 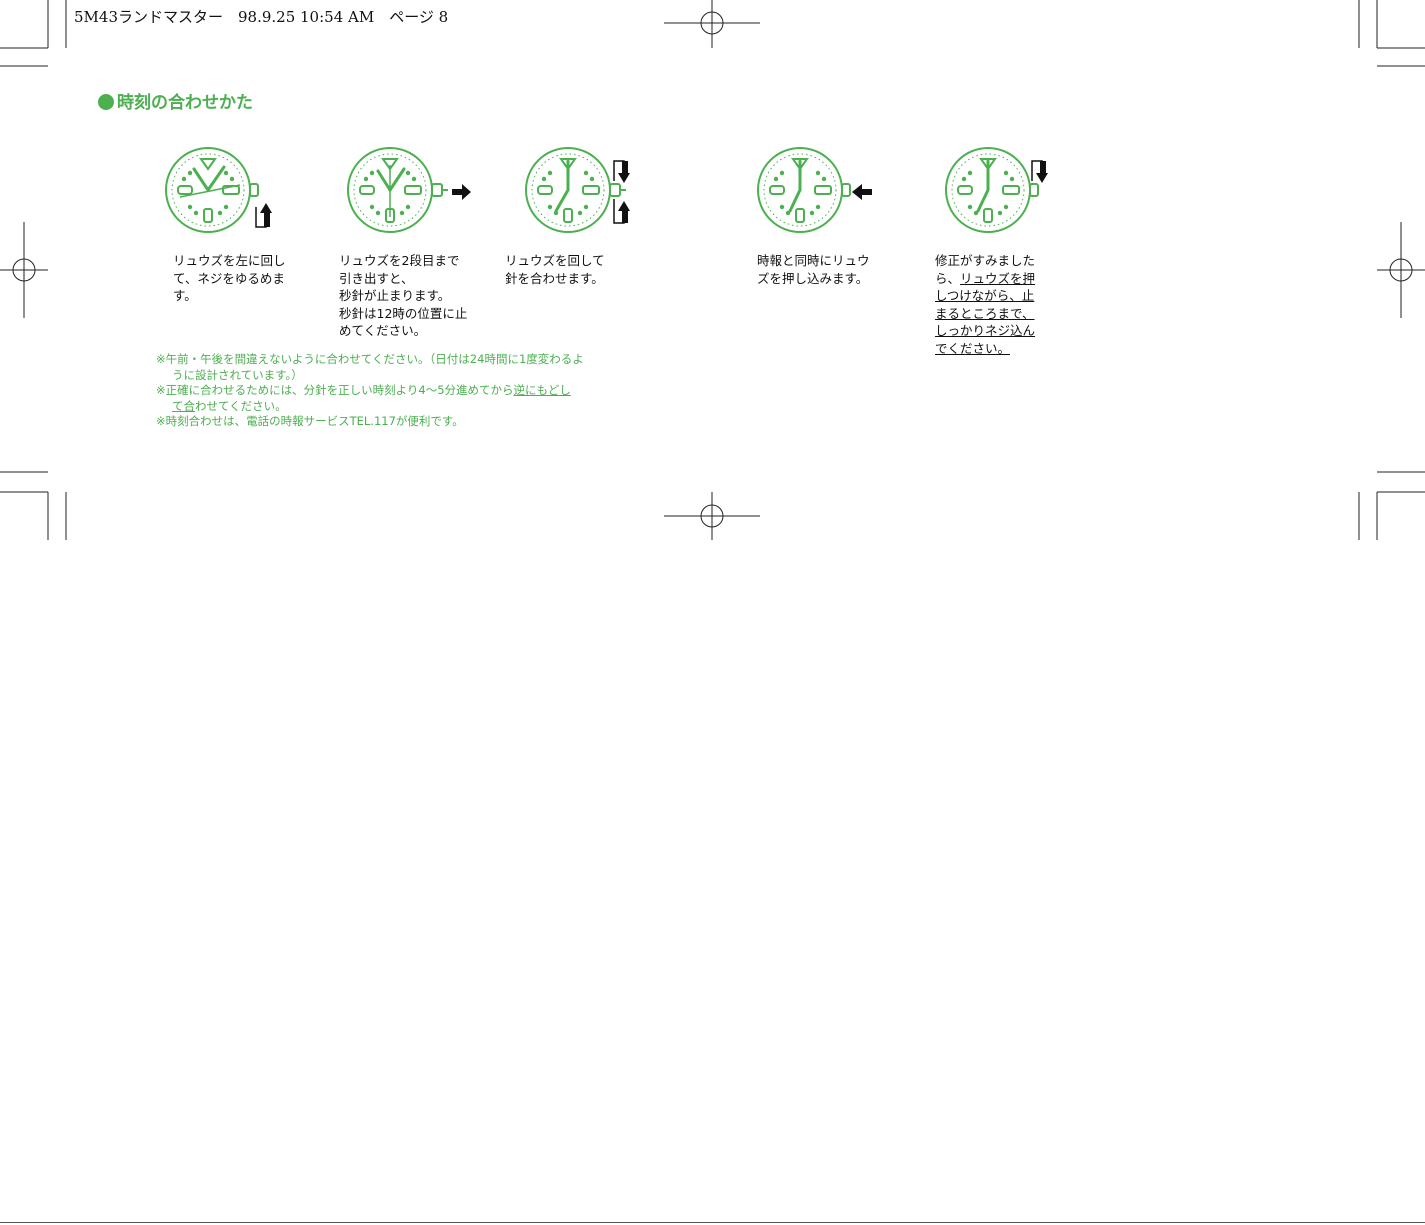 I want to click on caption-line: 引き出すと、, so click(x=376, y=278).